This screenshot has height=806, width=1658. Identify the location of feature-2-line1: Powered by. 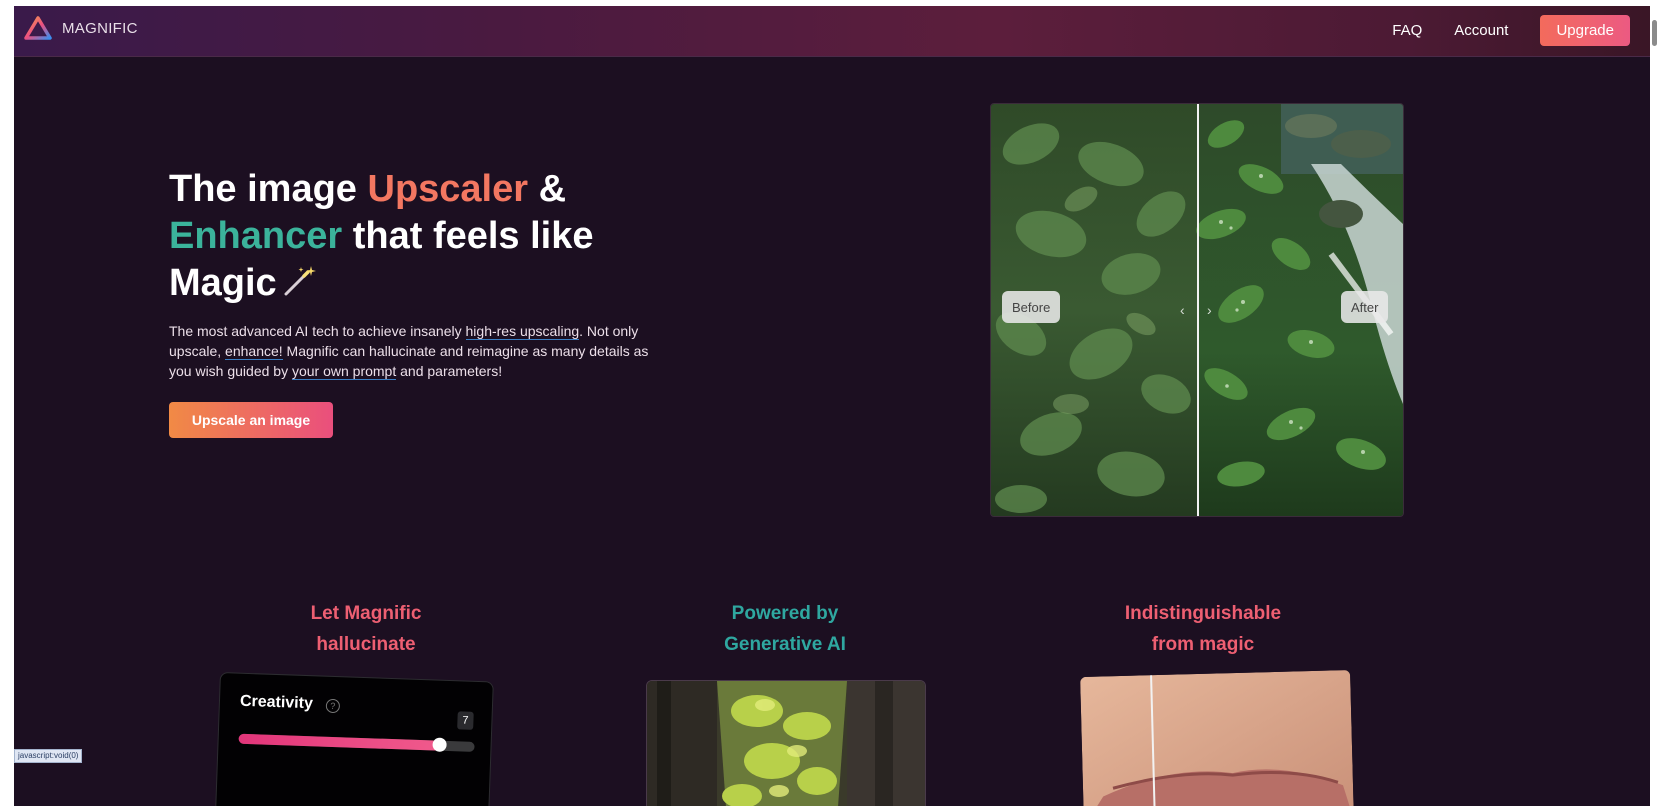
(785, 613).